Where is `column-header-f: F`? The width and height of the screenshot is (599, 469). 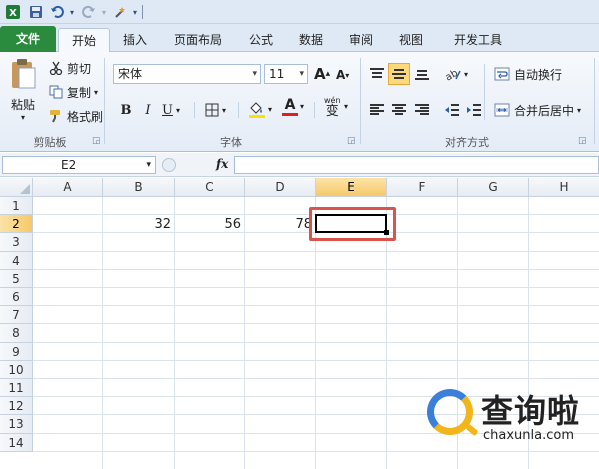 column-header-f: F is located at coordinates (422, 187).